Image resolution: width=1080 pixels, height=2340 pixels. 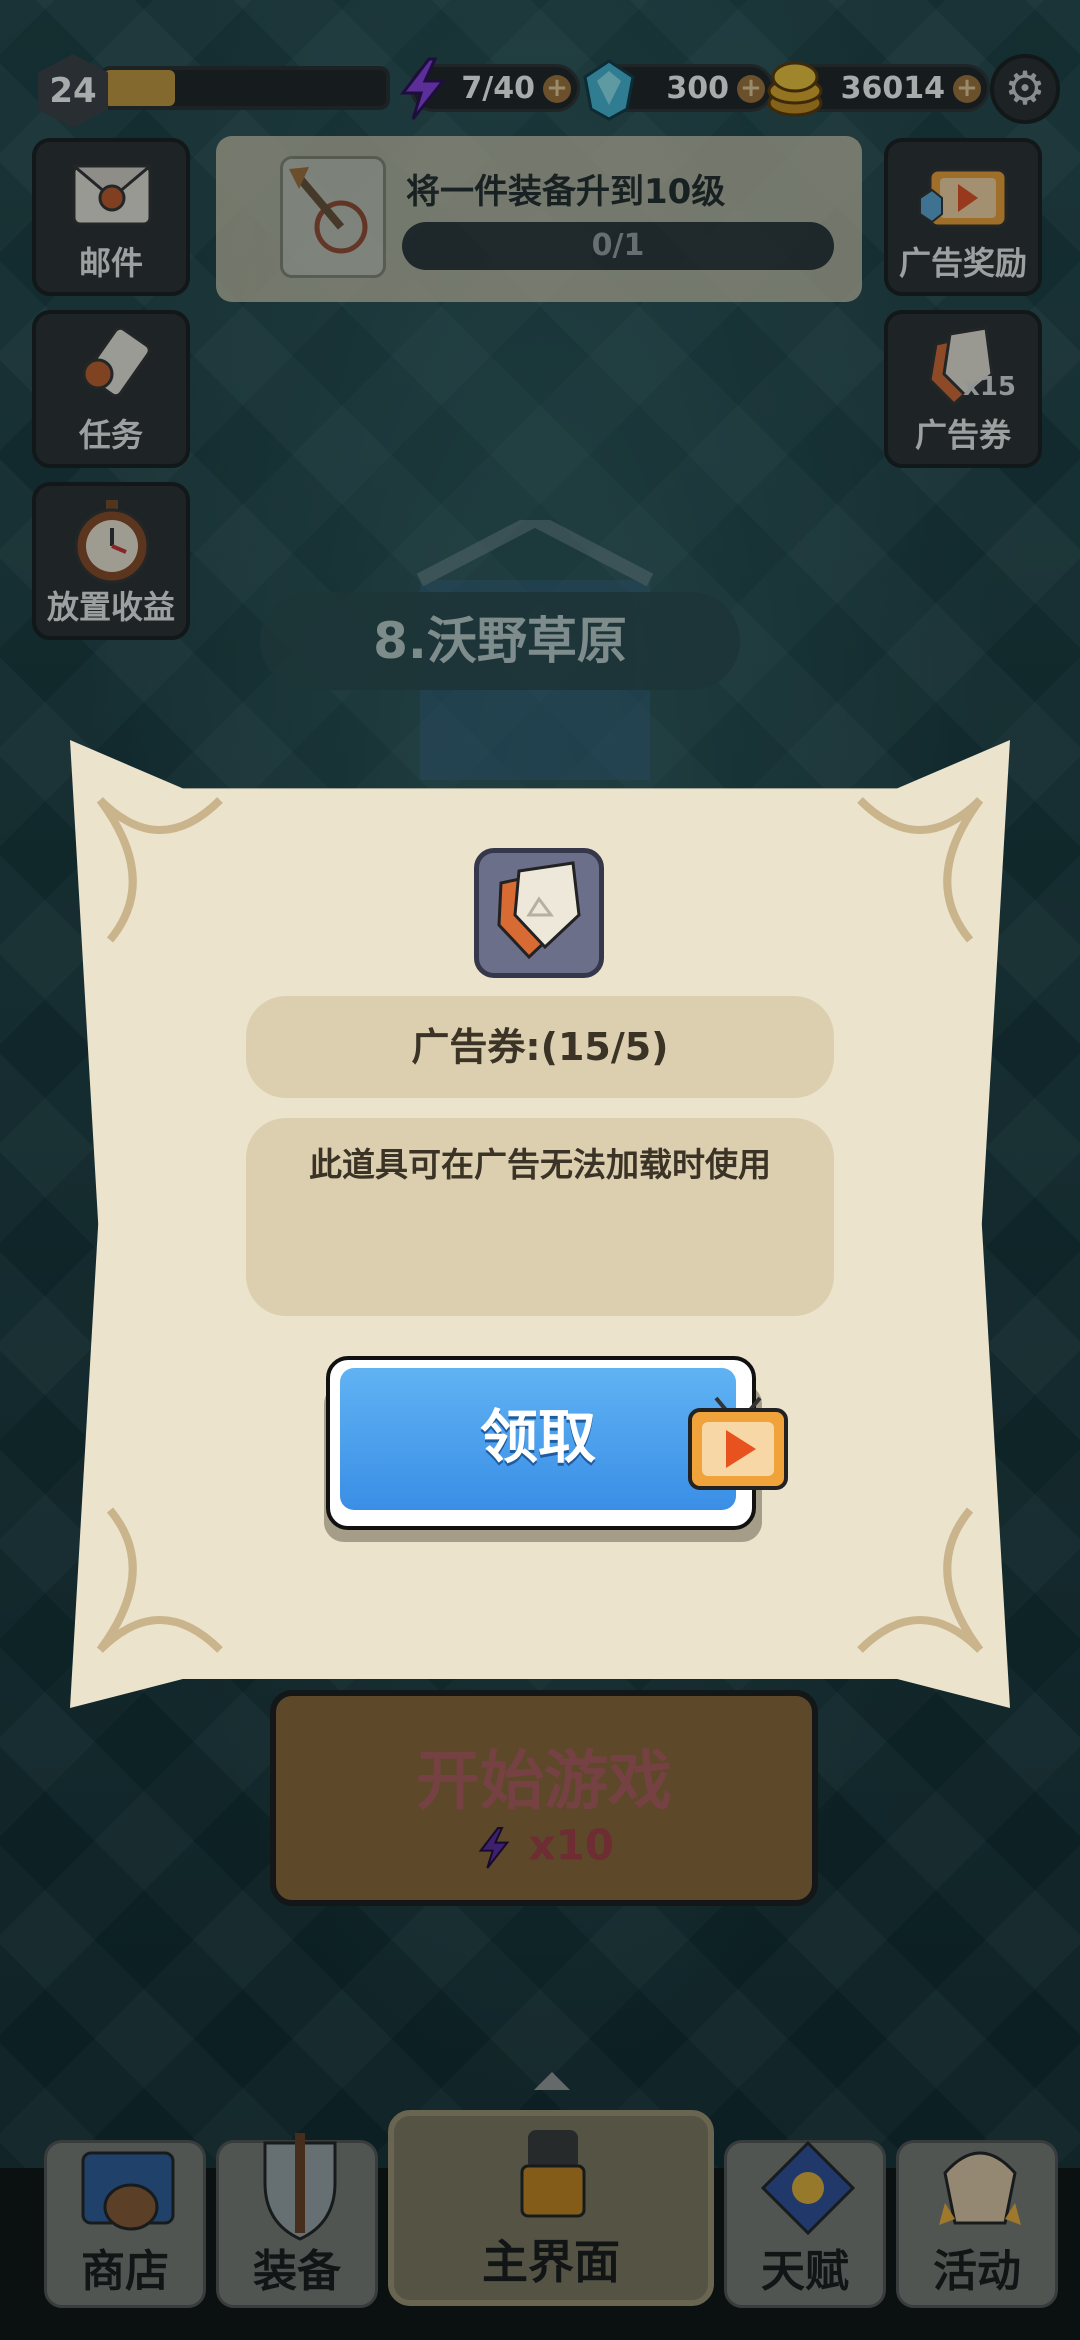 I want to click on tv-ad-icon, so click(x=738, y=1443).